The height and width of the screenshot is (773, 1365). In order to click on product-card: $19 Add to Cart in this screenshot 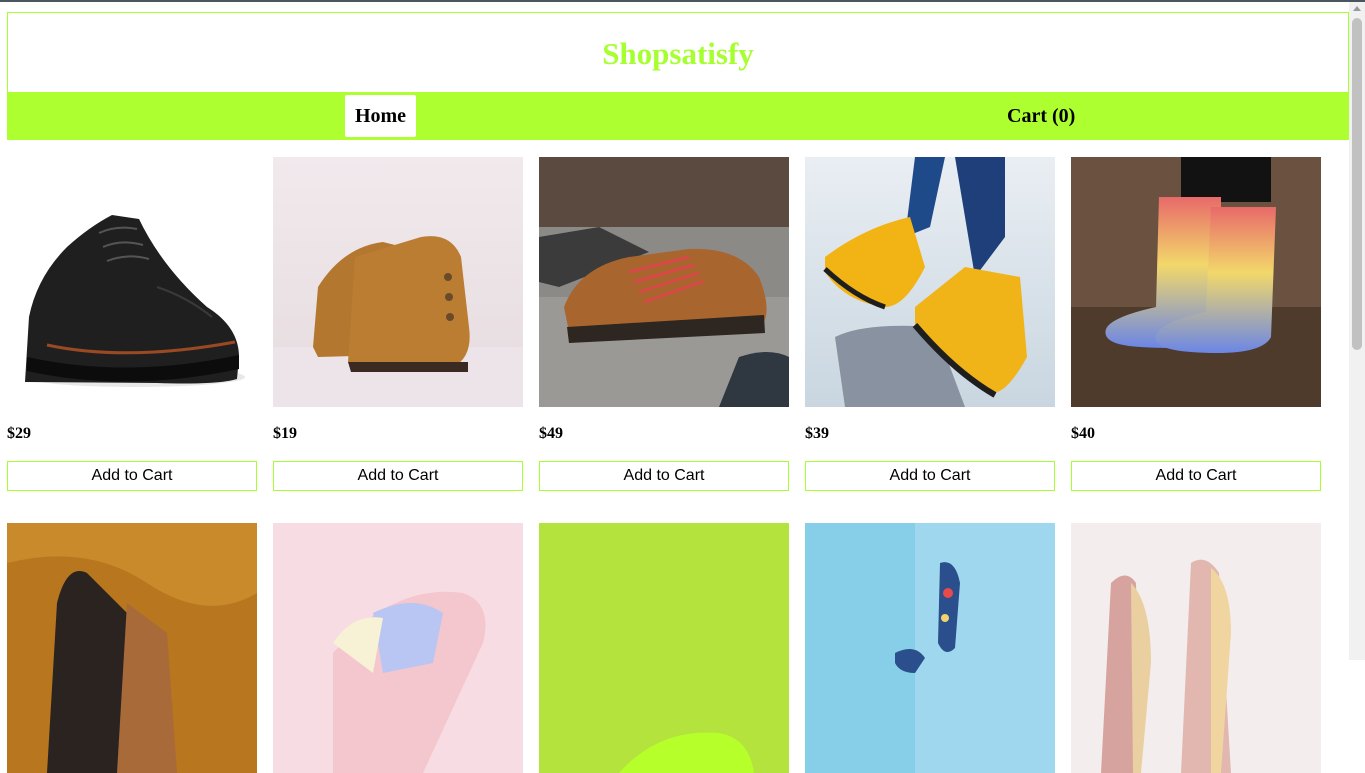, I will do `click(398, 324)`.